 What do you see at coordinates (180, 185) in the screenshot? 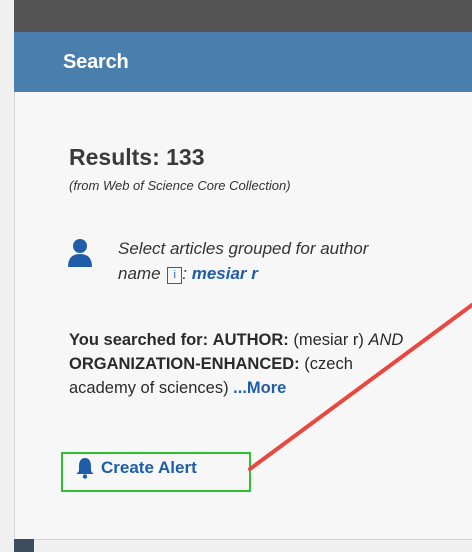
I see `results-source: (from Web of Science Core Collection)` at bounding box center [180, 185].